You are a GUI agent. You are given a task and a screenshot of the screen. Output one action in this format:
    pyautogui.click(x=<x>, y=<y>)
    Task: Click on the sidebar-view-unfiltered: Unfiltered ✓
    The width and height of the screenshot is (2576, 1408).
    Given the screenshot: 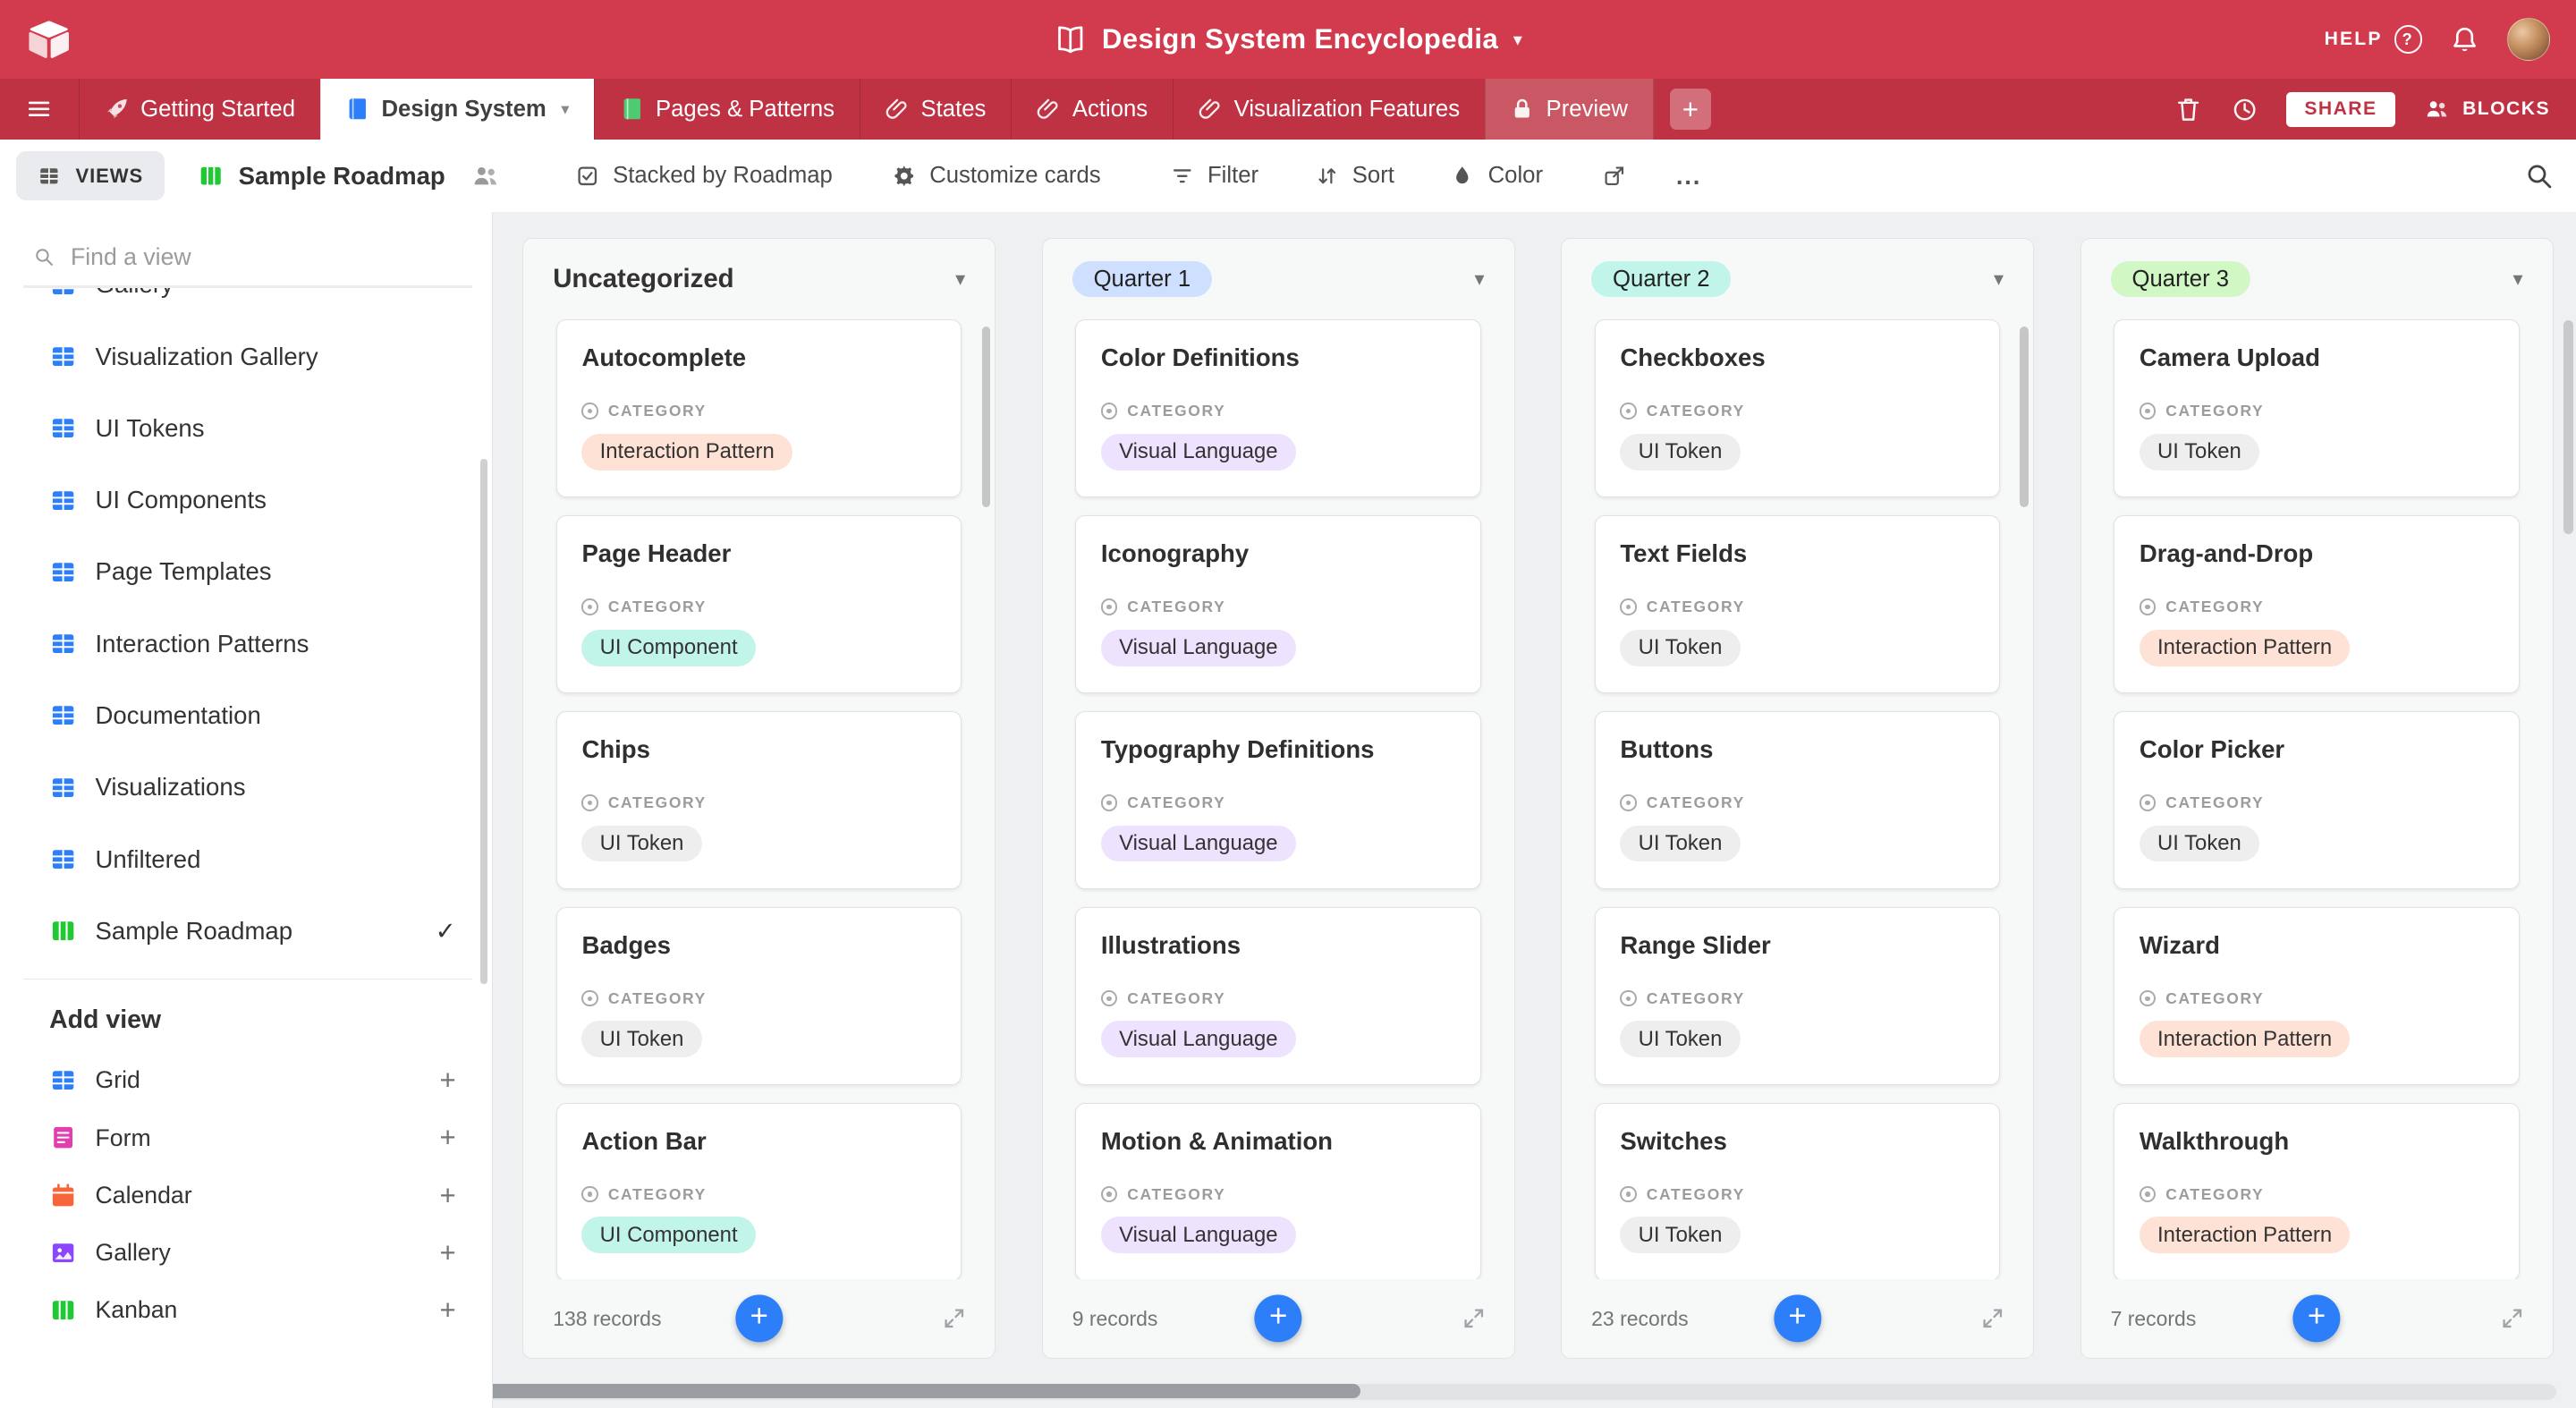 What is the action you would take?
    pyautogui.click(x=246, y=859)
    